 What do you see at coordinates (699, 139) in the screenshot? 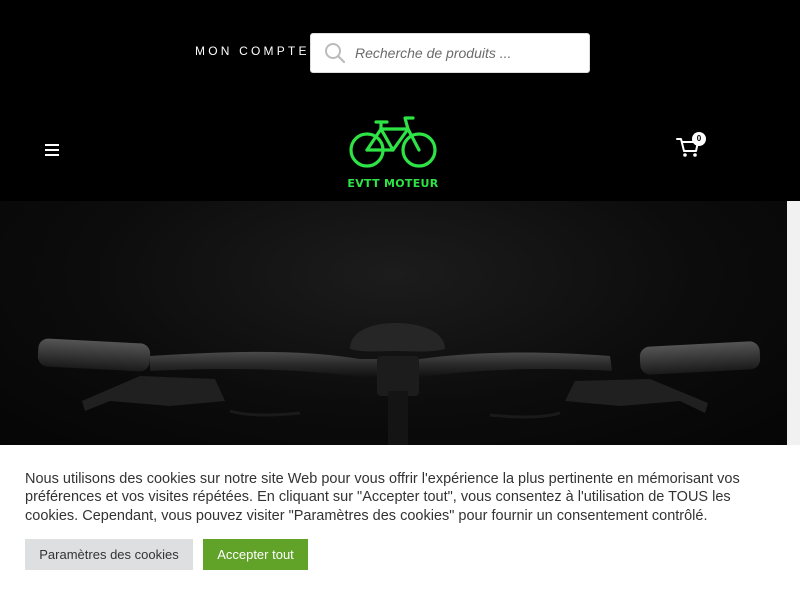
I see `cart-count-badge: 0` at bounding box center [699, 139].